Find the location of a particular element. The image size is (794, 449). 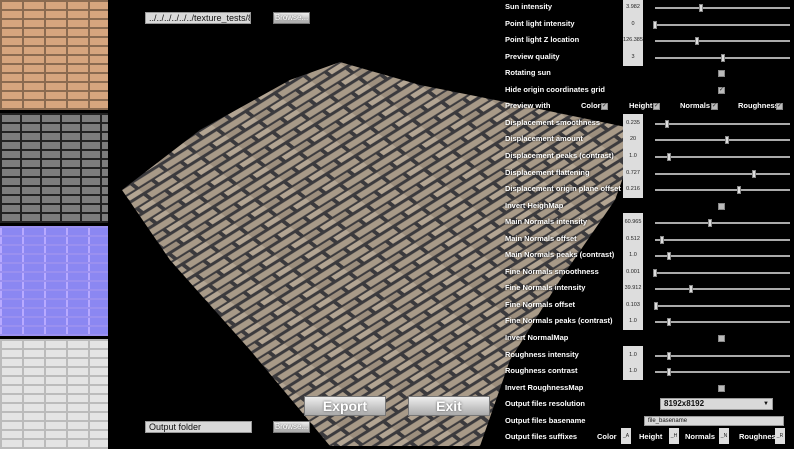

basename-label: Output files basename is located at coordinates (545, 420).